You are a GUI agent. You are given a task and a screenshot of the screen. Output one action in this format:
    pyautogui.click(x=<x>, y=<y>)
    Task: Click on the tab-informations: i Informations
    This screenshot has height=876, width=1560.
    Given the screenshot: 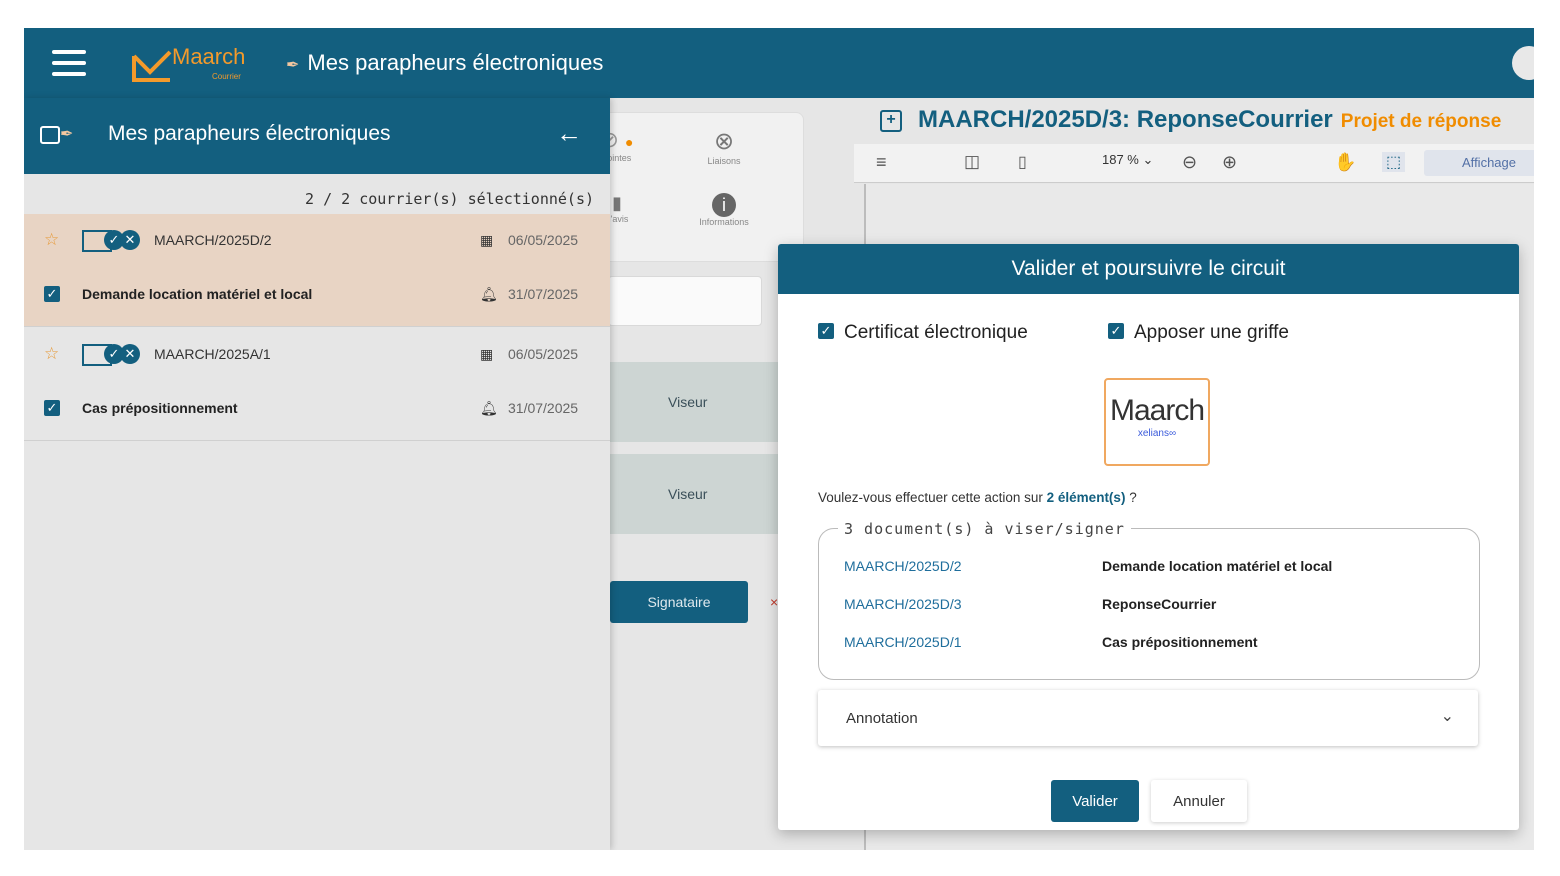 What is the action you would take?
    pyautogui.click(x=724, y=210)
    